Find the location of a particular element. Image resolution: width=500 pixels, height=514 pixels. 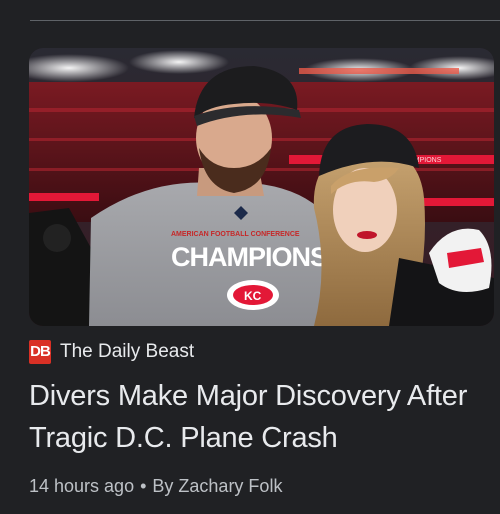

article-meta: 14 hours ago • By Zachary Folk is located at coordinates (155, 486).